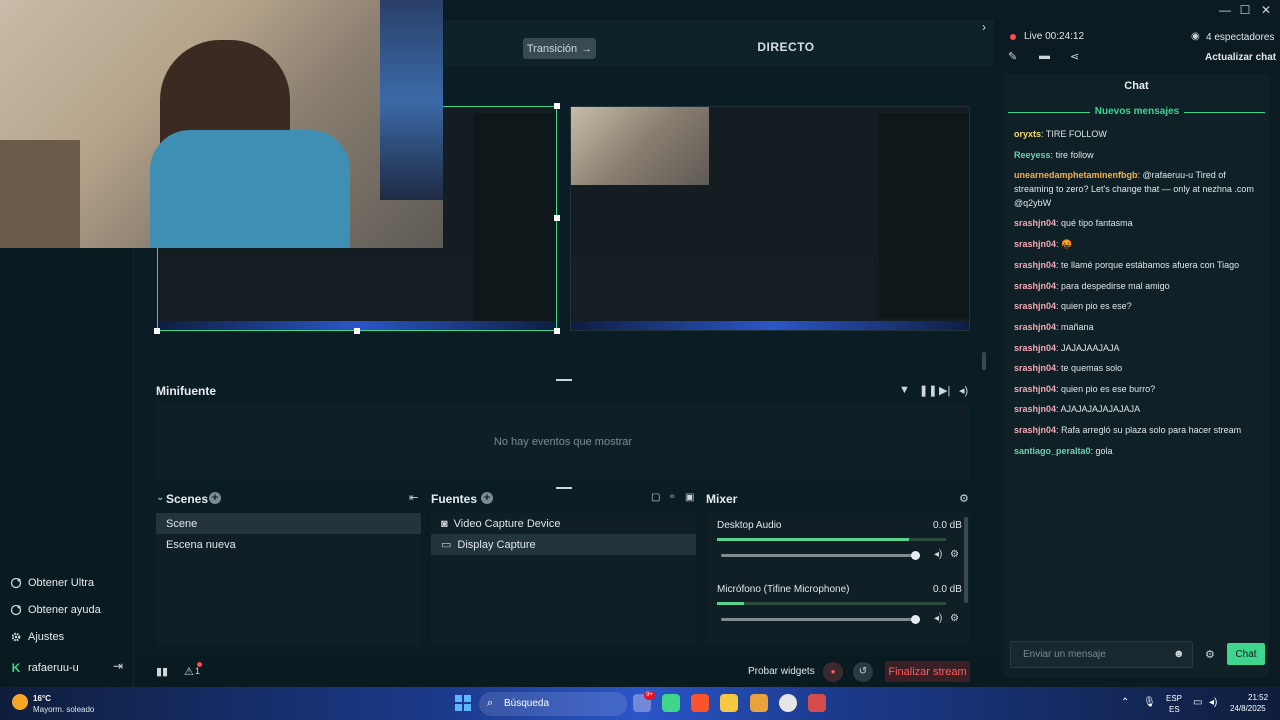  What do you see at coordinates (1258, 697) in the screenshot?
I see `clock-time: 21:52` at bounding box center [1258, 697].